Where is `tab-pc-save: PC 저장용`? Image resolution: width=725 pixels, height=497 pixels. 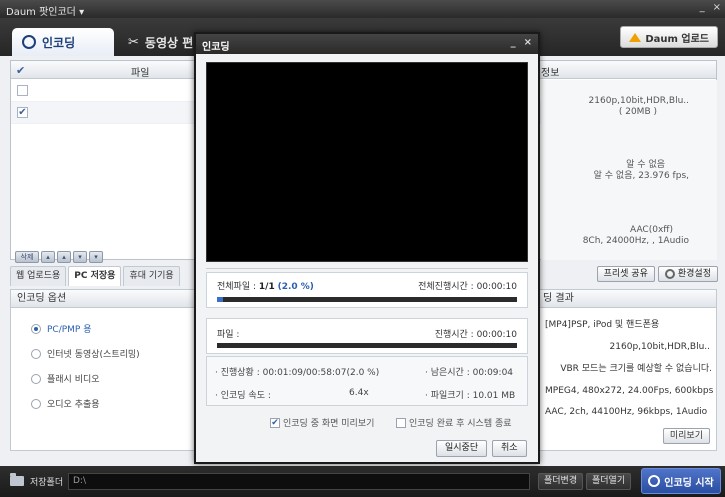
tab-pc-save: PC 저장용 is located at coordinates (95, 276).